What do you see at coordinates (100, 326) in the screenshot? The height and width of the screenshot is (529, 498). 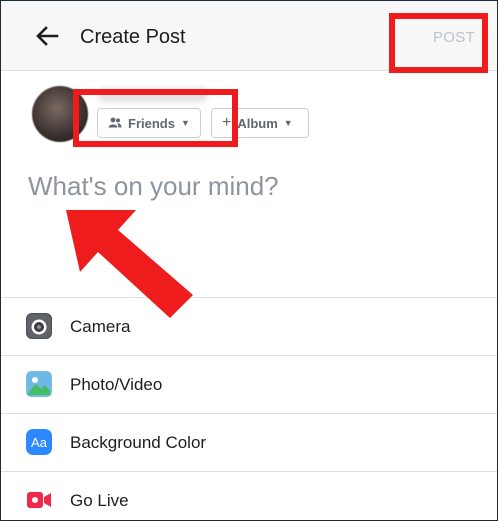 I see `option-label: Camera` at bounding box center [100, 326].